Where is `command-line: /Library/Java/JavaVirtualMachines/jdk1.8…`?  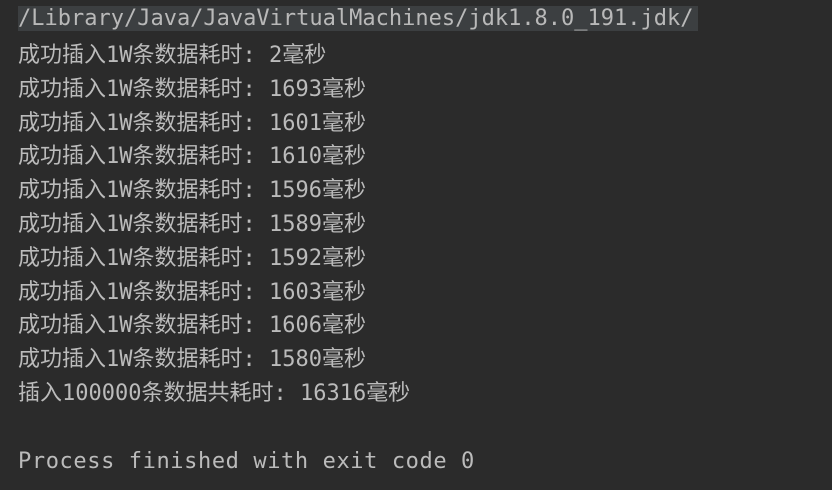 command-line: /Library/Java/JavaVirtualMachines/jdk1.8… is located at coordinates (425, 19).